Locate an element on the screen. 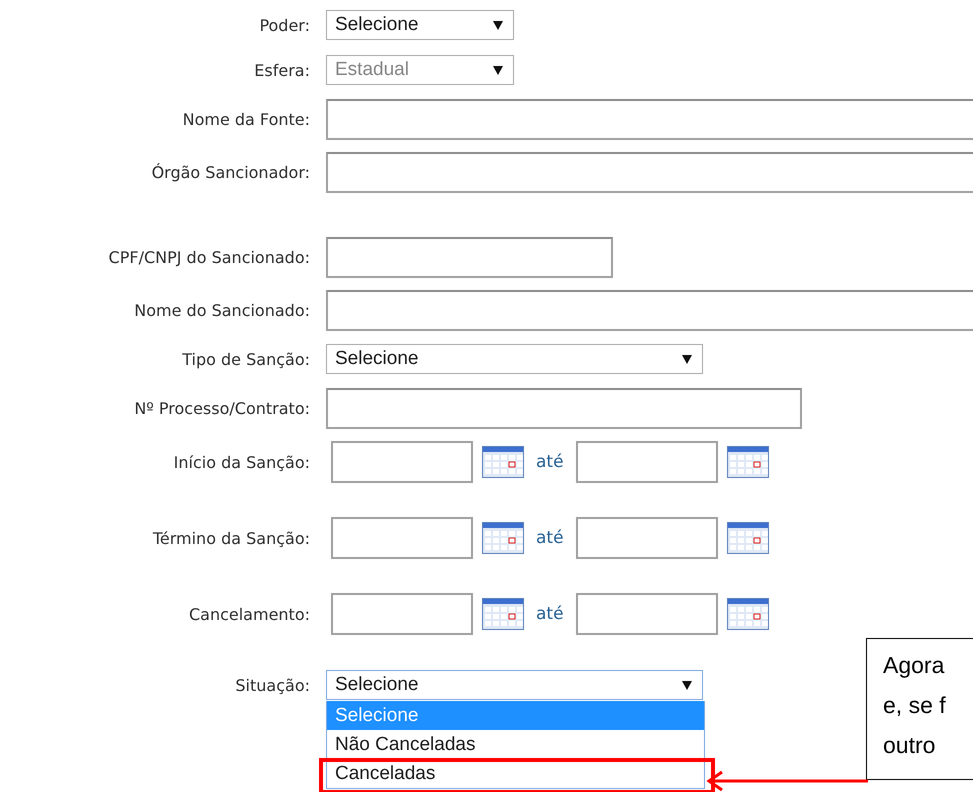 The width and height of the screenshot is (973, 792). field-label: Poder: is located at coordinates (284, 25).